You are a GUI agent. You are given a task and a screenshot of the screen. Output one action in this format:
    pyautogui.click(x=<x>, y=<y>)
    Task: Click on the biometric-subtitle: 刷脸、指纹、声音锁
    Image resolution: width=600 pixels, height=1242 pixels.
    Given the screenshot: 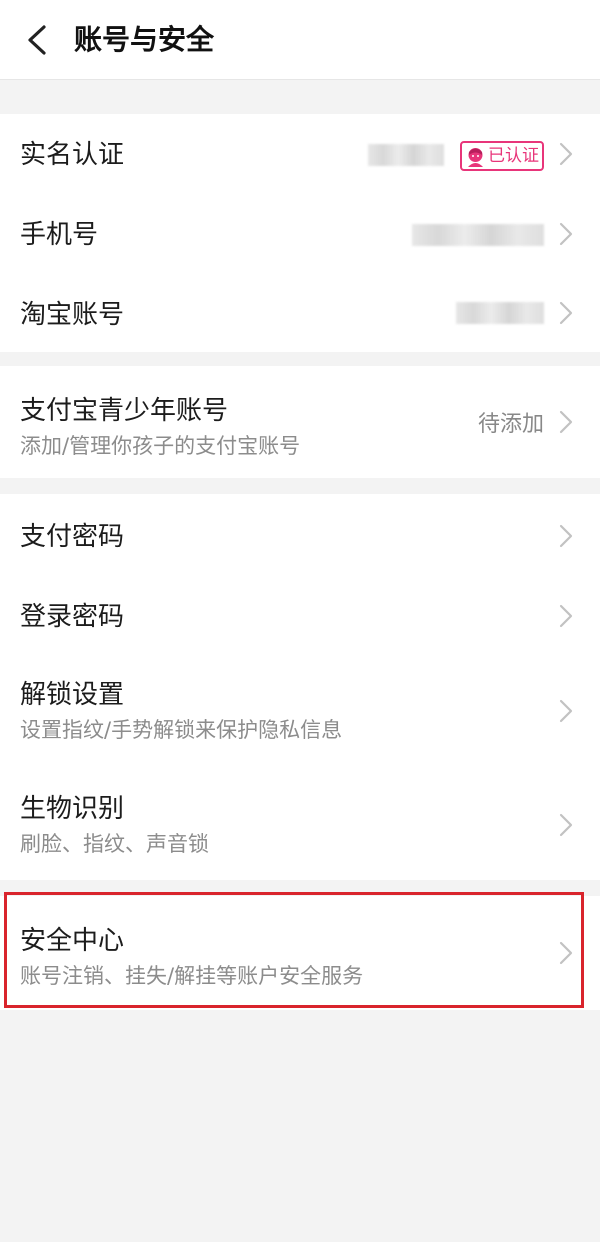 What is the action you would take?
    pyautogui.click(x=114, y=844)
    